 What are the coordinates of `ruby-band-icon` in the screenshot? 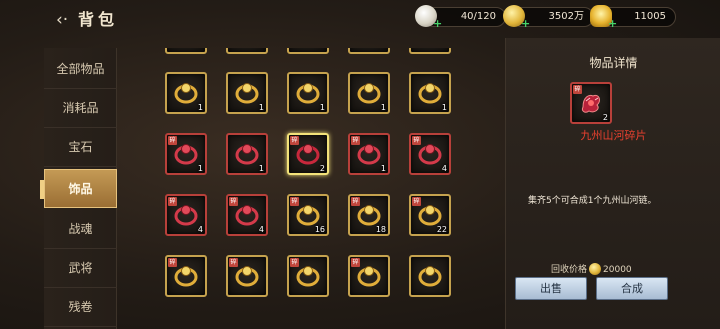 It's located at (186, 215).